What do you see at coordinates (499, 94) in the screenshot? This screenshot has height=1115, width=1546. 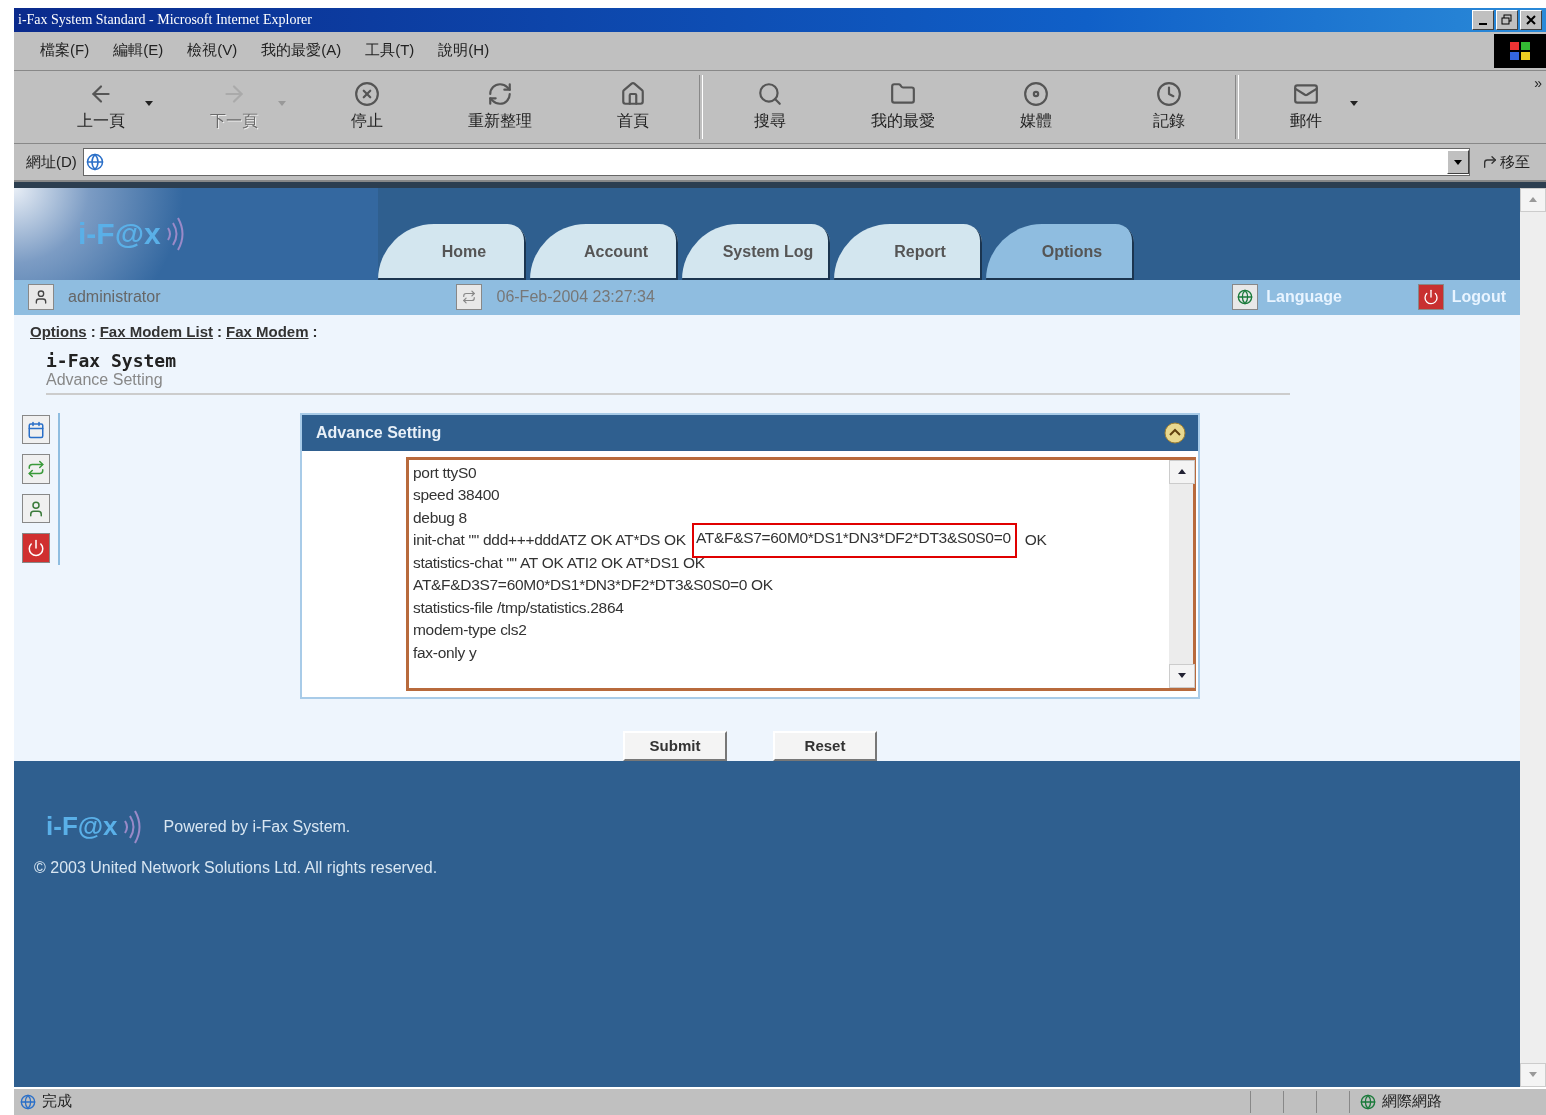 I see `refresh-icon` at bounding box center [499, 94].